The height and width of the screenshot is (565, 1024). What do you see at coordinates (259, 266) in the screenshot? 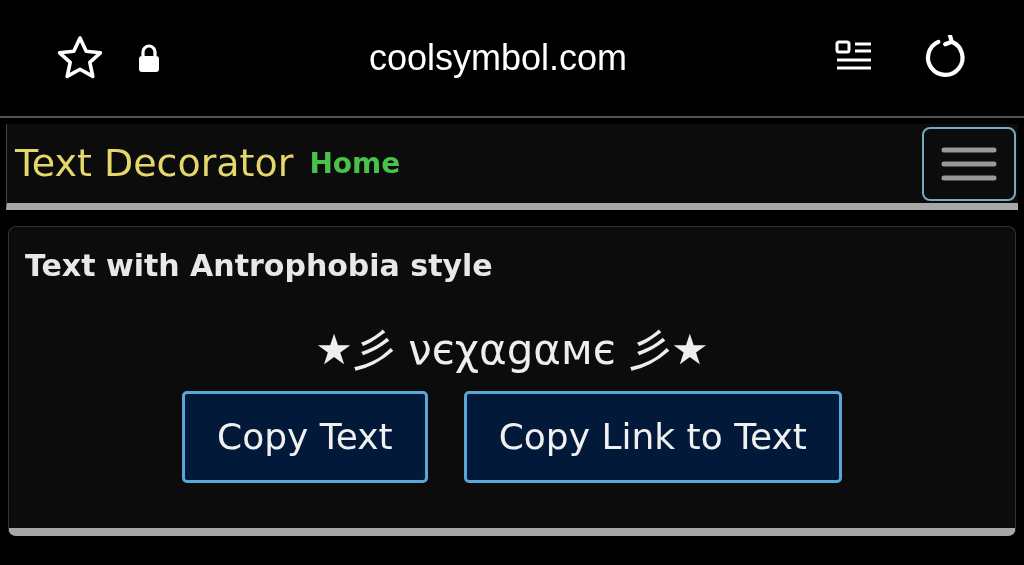
I see `card-title: Text with Antrophobia style` at bounding box center [259, 266].